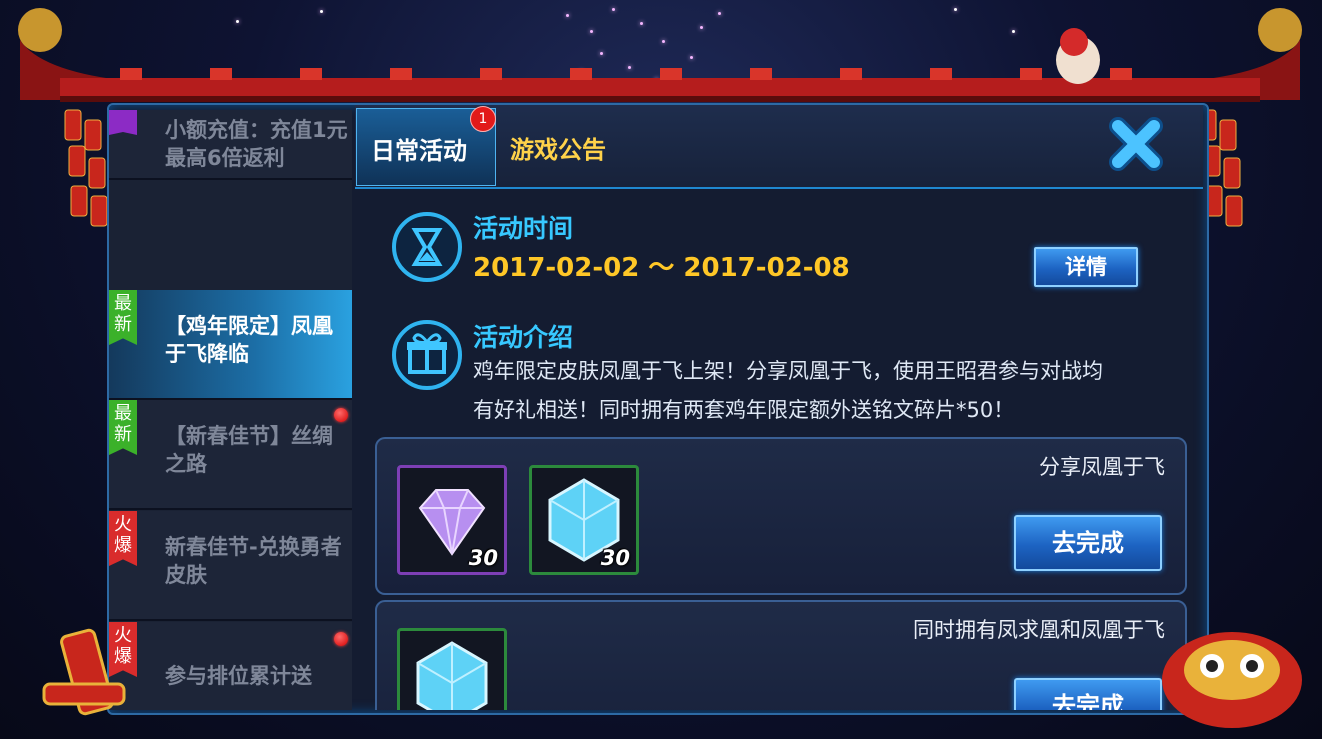  What do you see at coordinates (256, 144) in the screenshot?
I see `sidebar-item-label: 小额充值：充值1元最高6倍返利` at bounding box center [256, 144].